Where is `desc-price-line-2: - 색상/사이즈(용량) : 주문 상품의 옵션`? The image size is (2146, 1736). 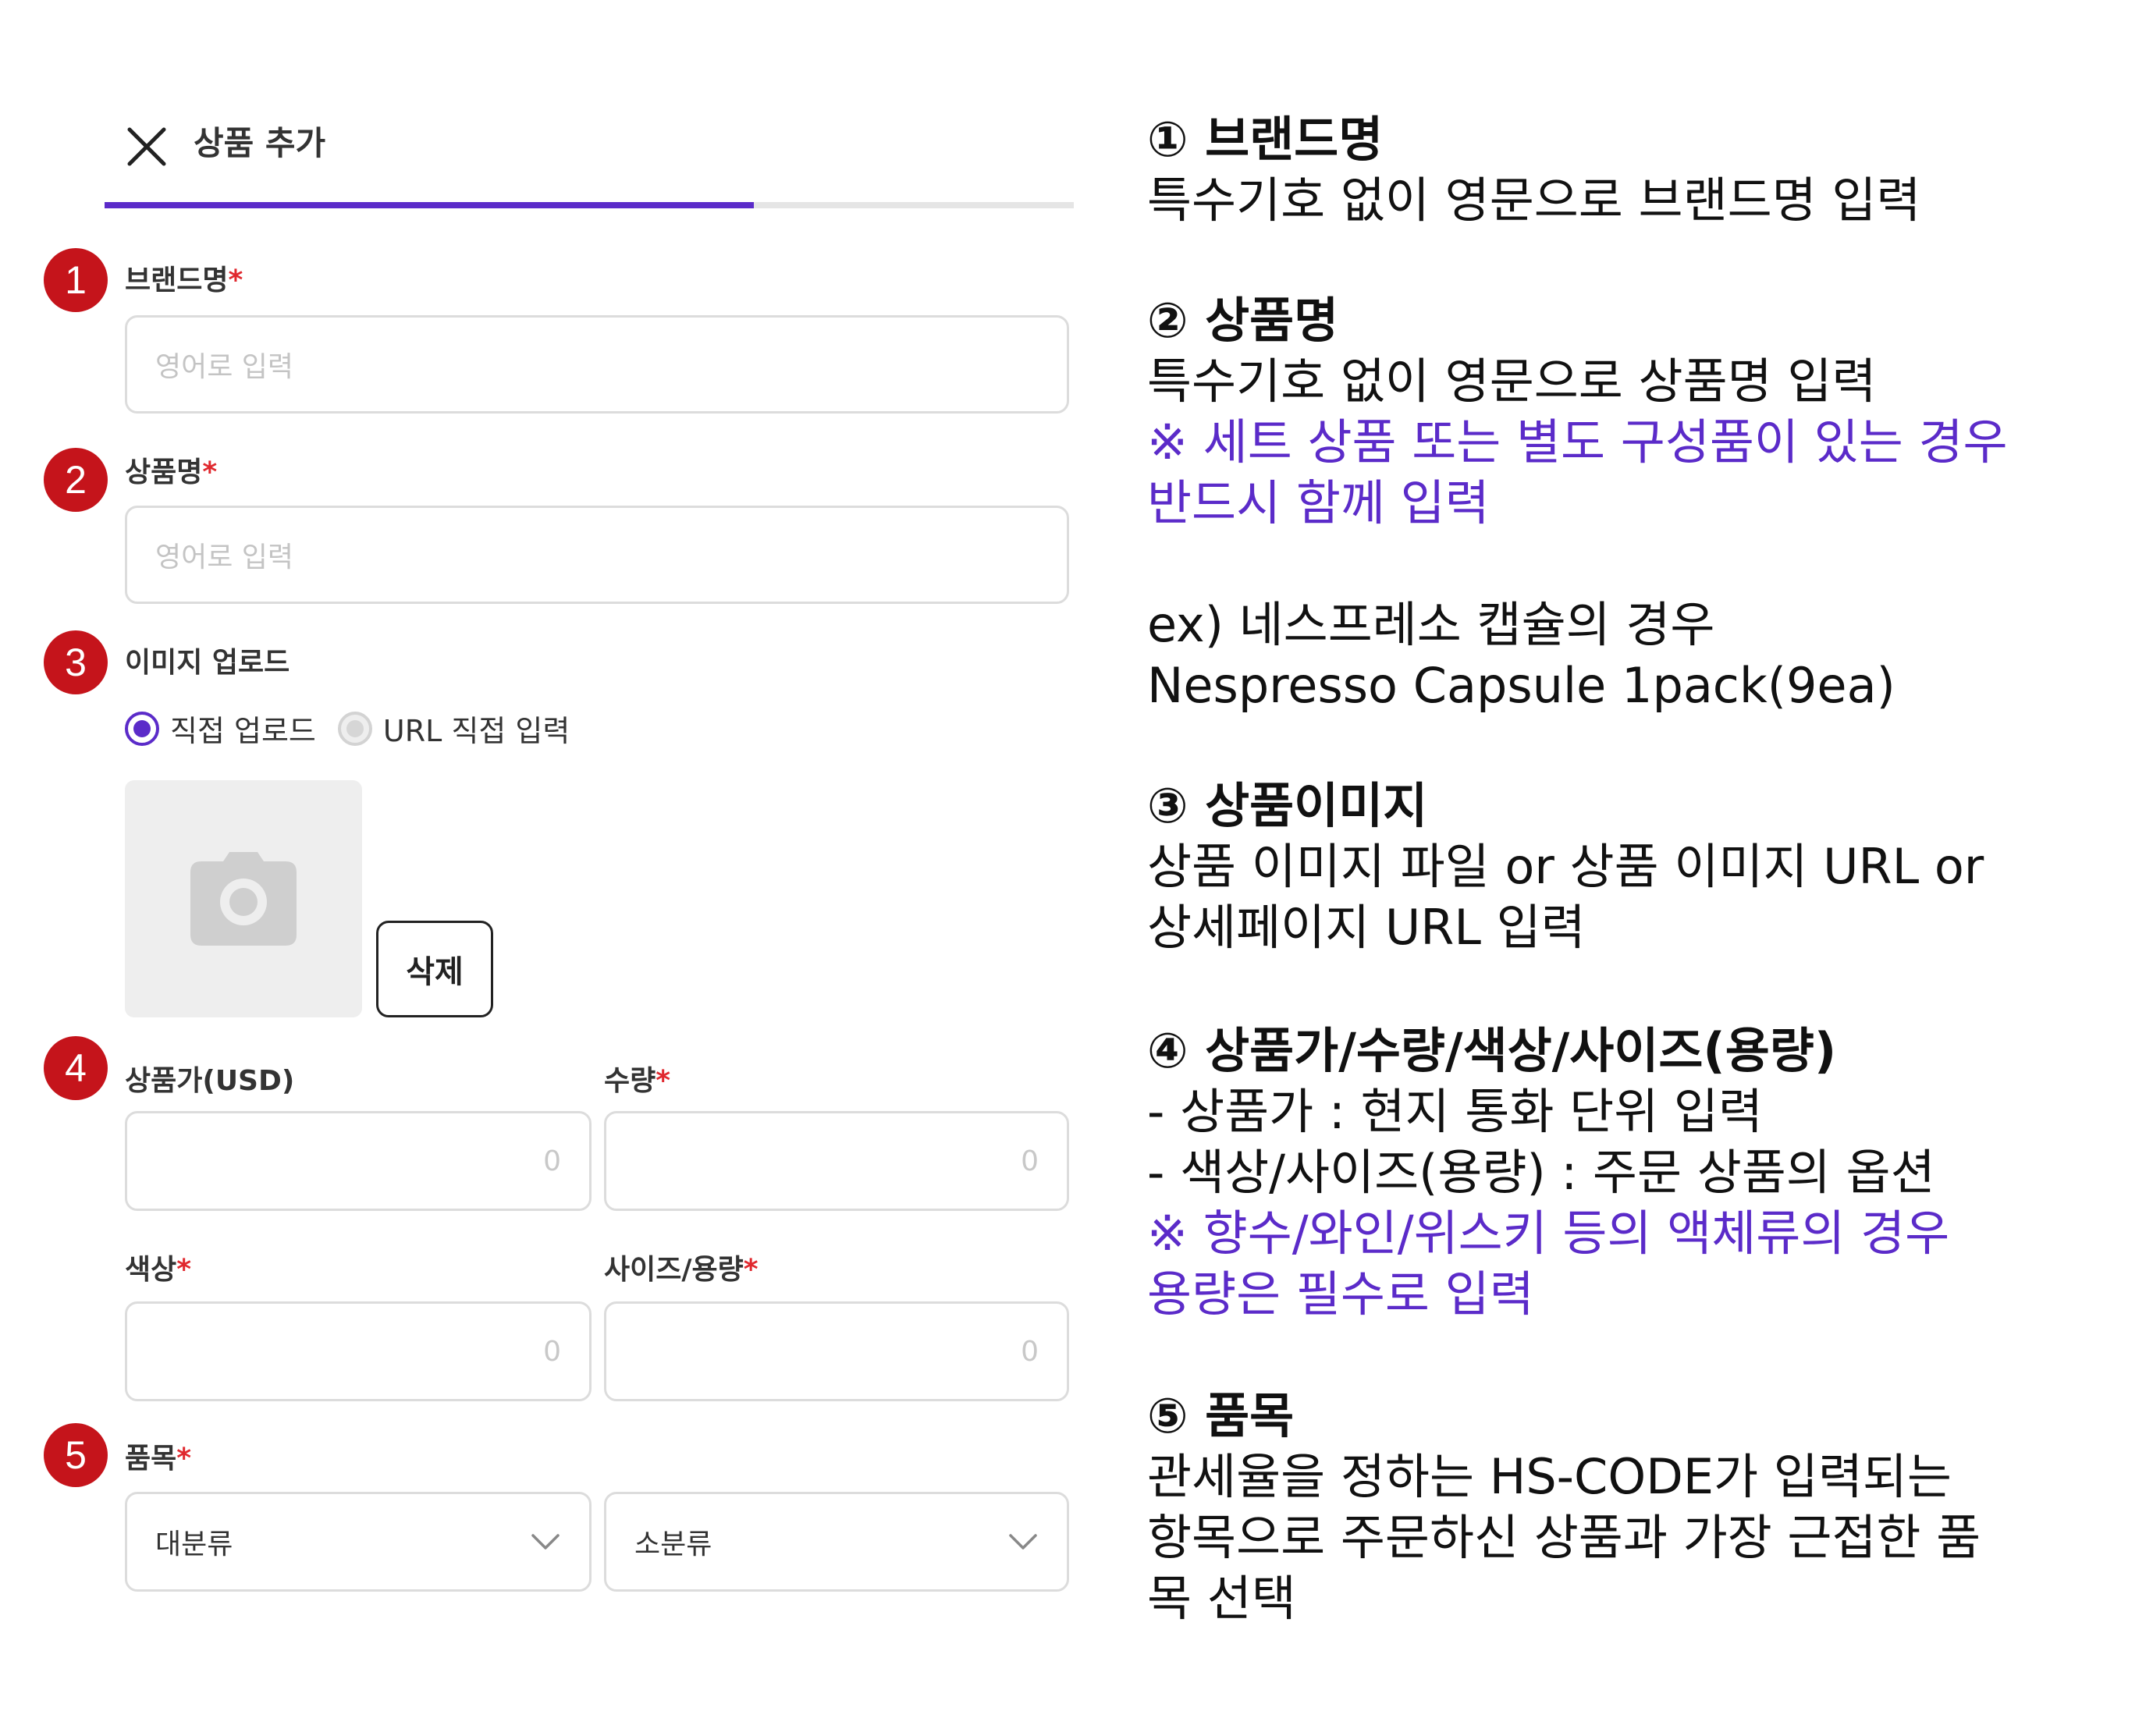 desc-price-line-2: - 색상/사이즈(용량) : 주문 상품의 옵션 is located at coordinates (1541, 1172).